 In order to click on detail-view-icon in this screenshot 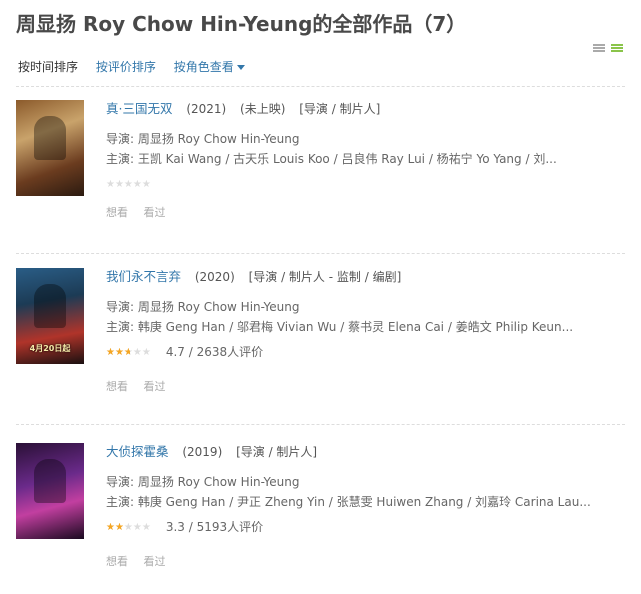, I will do `click(617, 50)`.